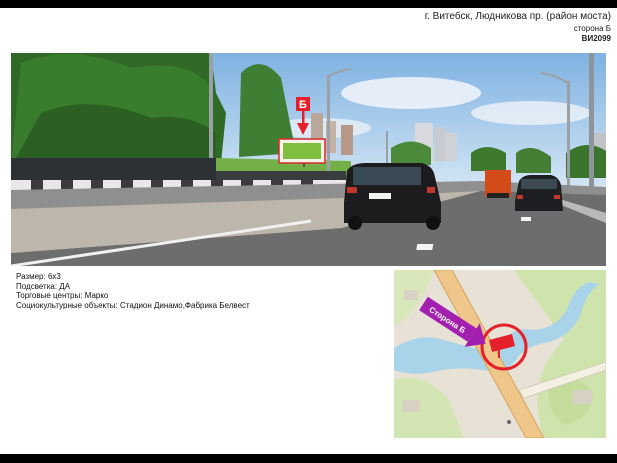 Image resolution: width=617 pixels, height=463 pixels. Describe the element at coordinates (592, 28) in the screenshot. I see `side-label: сторона Б` at that location.